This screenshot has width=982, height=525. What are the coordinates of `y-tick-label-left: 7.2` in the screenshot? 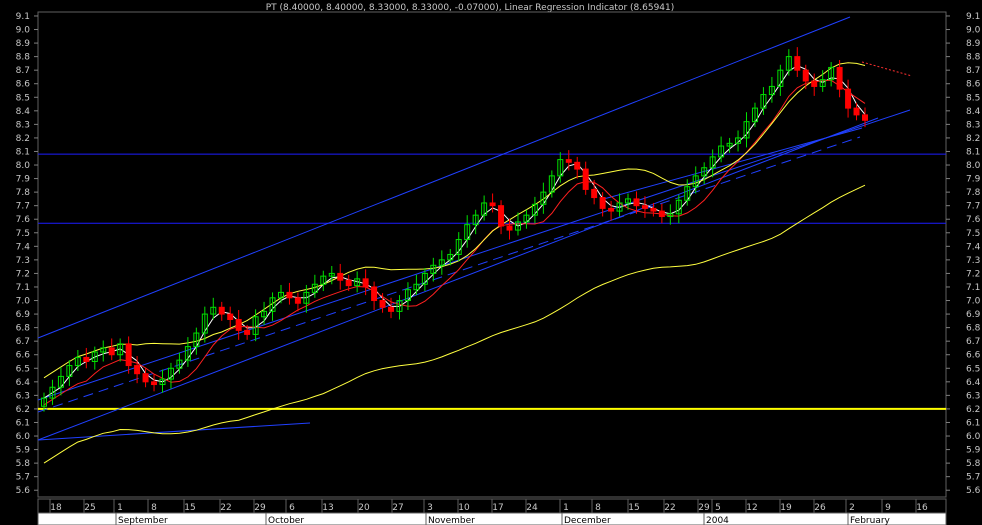 It's located at (23, 274).